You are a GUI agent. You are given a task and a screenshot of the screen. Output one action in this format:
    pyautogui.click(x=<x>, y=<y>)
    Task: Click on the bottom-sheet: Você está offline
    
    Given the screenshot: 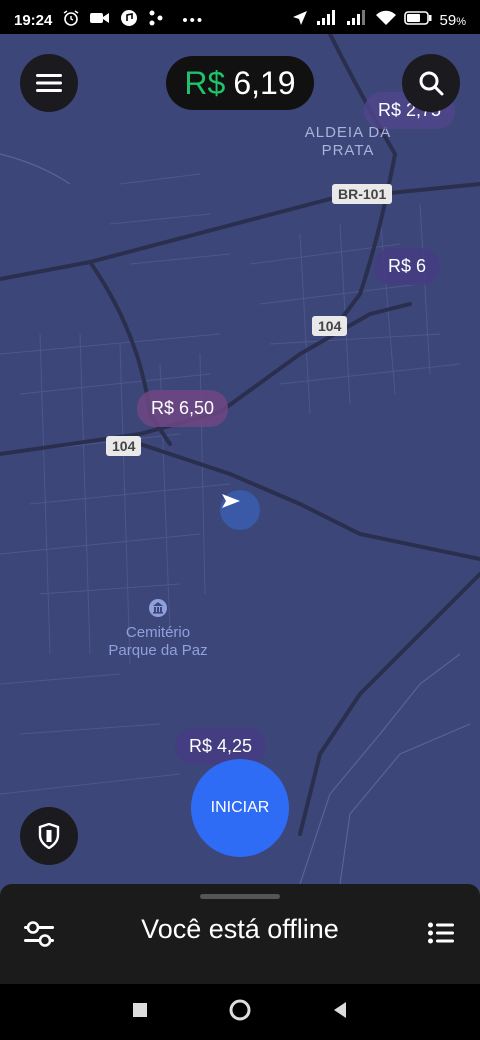 What is the action you would take?
    pyautogui.click(x=240, y=934)
    